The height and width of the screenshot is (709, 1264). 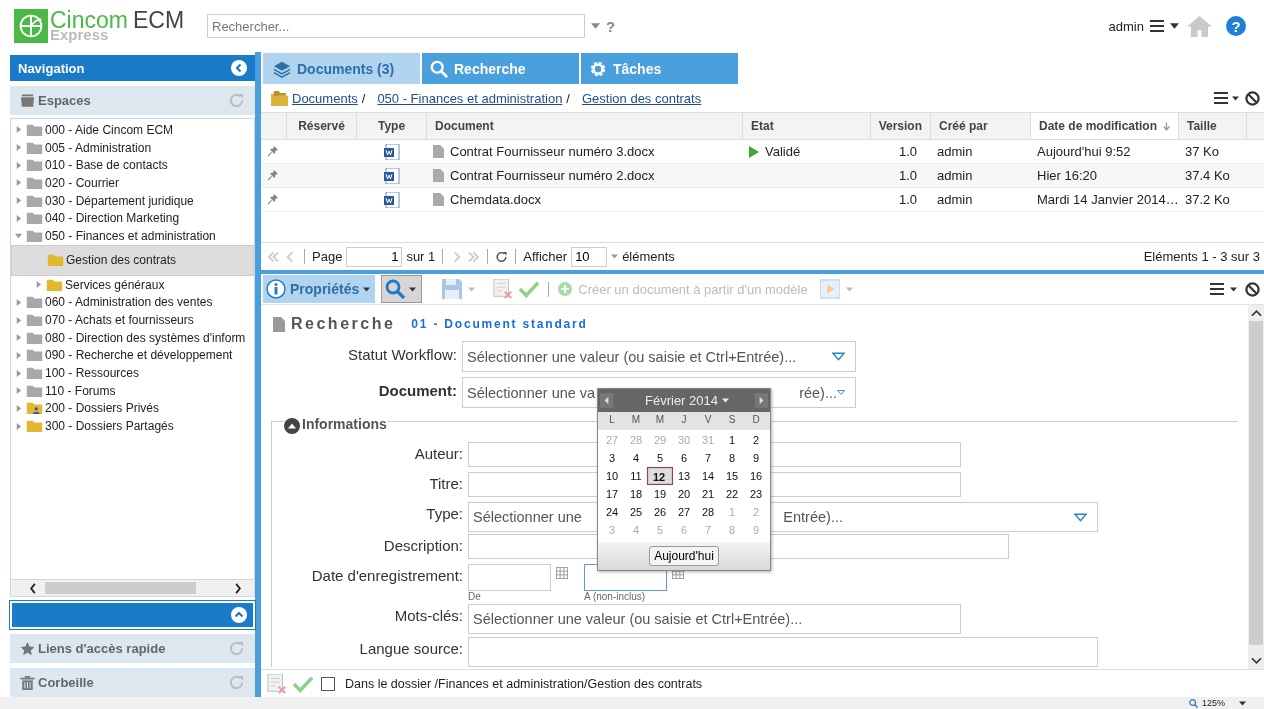 I want to click on calendar-day: 3, so click(x=612, y=458).